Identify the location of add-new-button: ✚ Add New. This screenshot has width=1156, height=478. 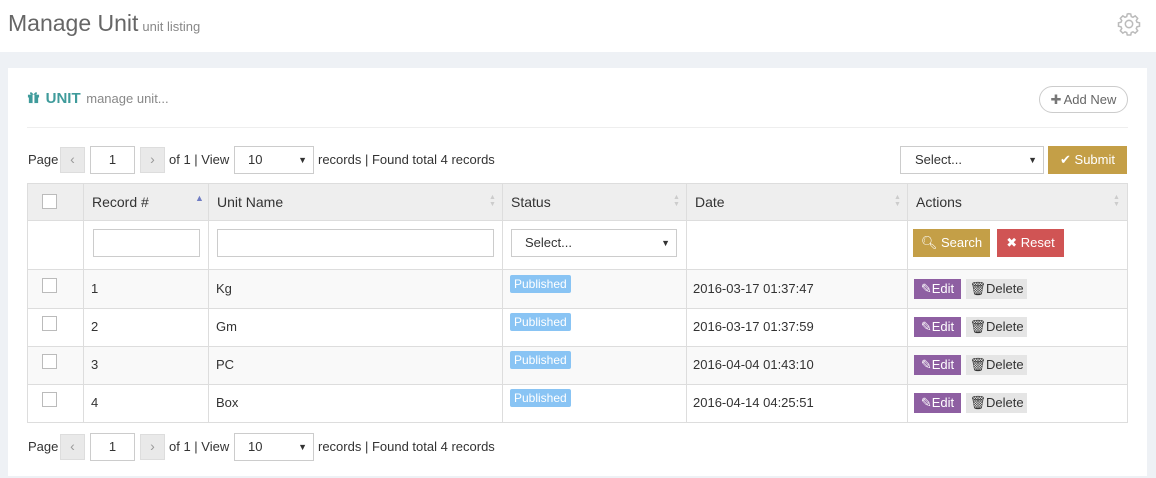
(1083, 99).